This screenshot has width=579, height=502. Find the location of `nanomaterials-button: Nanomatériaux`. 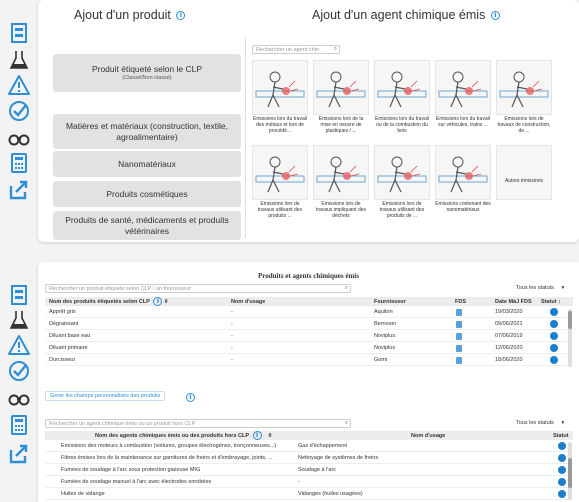

nanomaterials-button: Nanomatériaux is located at coordinates (147, 164).